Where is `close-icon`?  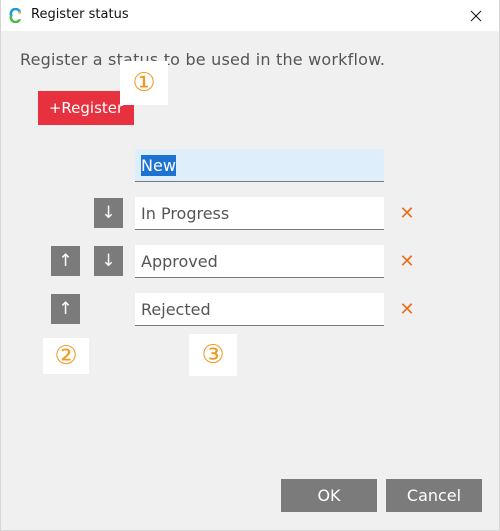
close-icon is located at coordinates (476, 15).